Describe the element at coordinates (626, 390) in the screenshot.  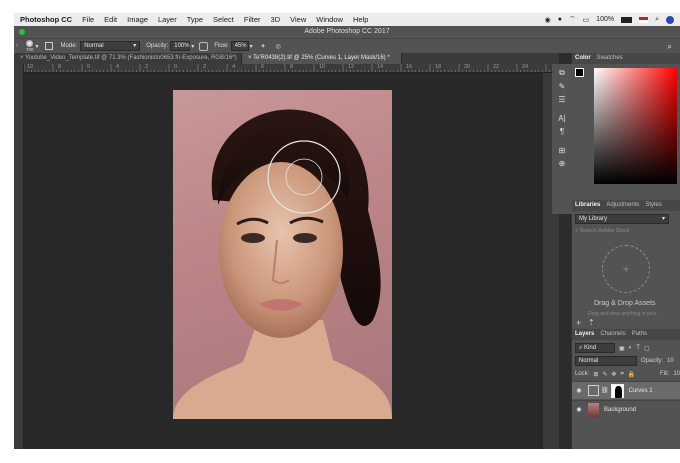
I see `layer-row-curves: ◉ ⛓ Curves 1` at that location.